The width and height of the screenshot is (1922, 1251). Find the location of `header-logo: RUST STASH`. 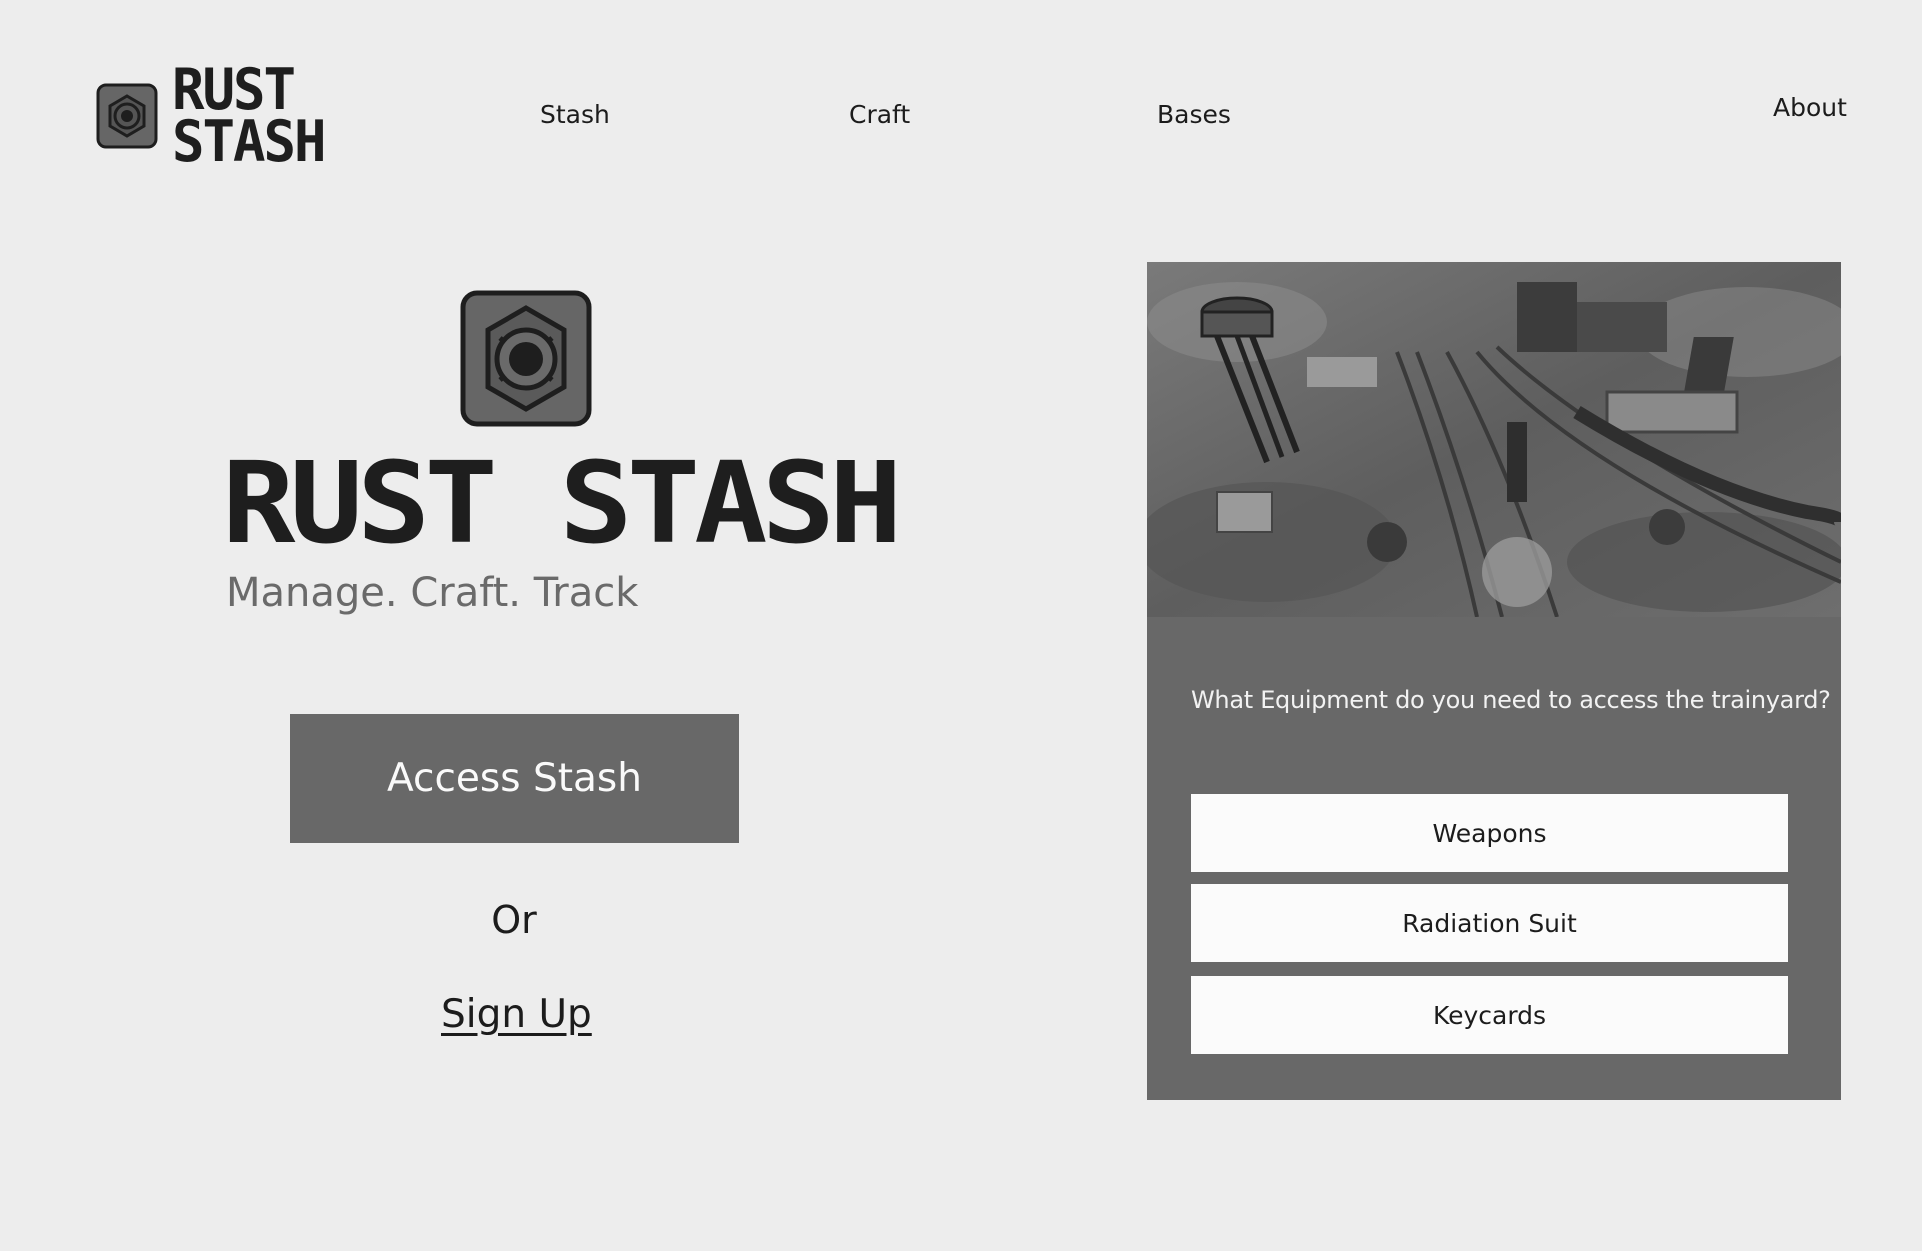

header-logo: RUST STASH is located at coordinates (211, 118).